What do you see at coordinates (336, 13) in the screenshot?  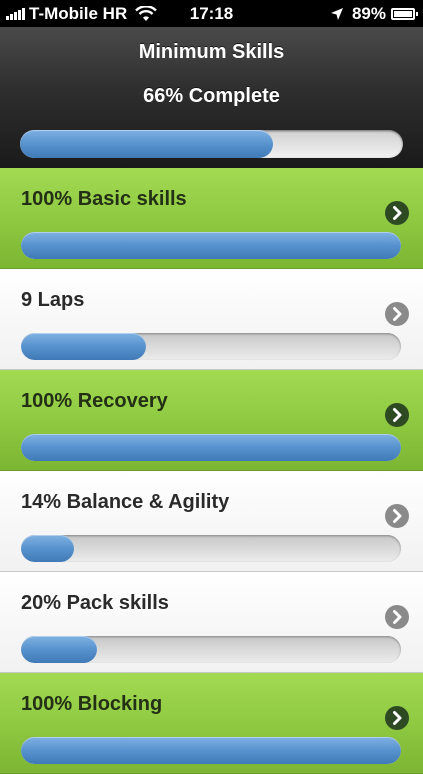 I see `location-arrow-icon` at bounding box center [336, 13].